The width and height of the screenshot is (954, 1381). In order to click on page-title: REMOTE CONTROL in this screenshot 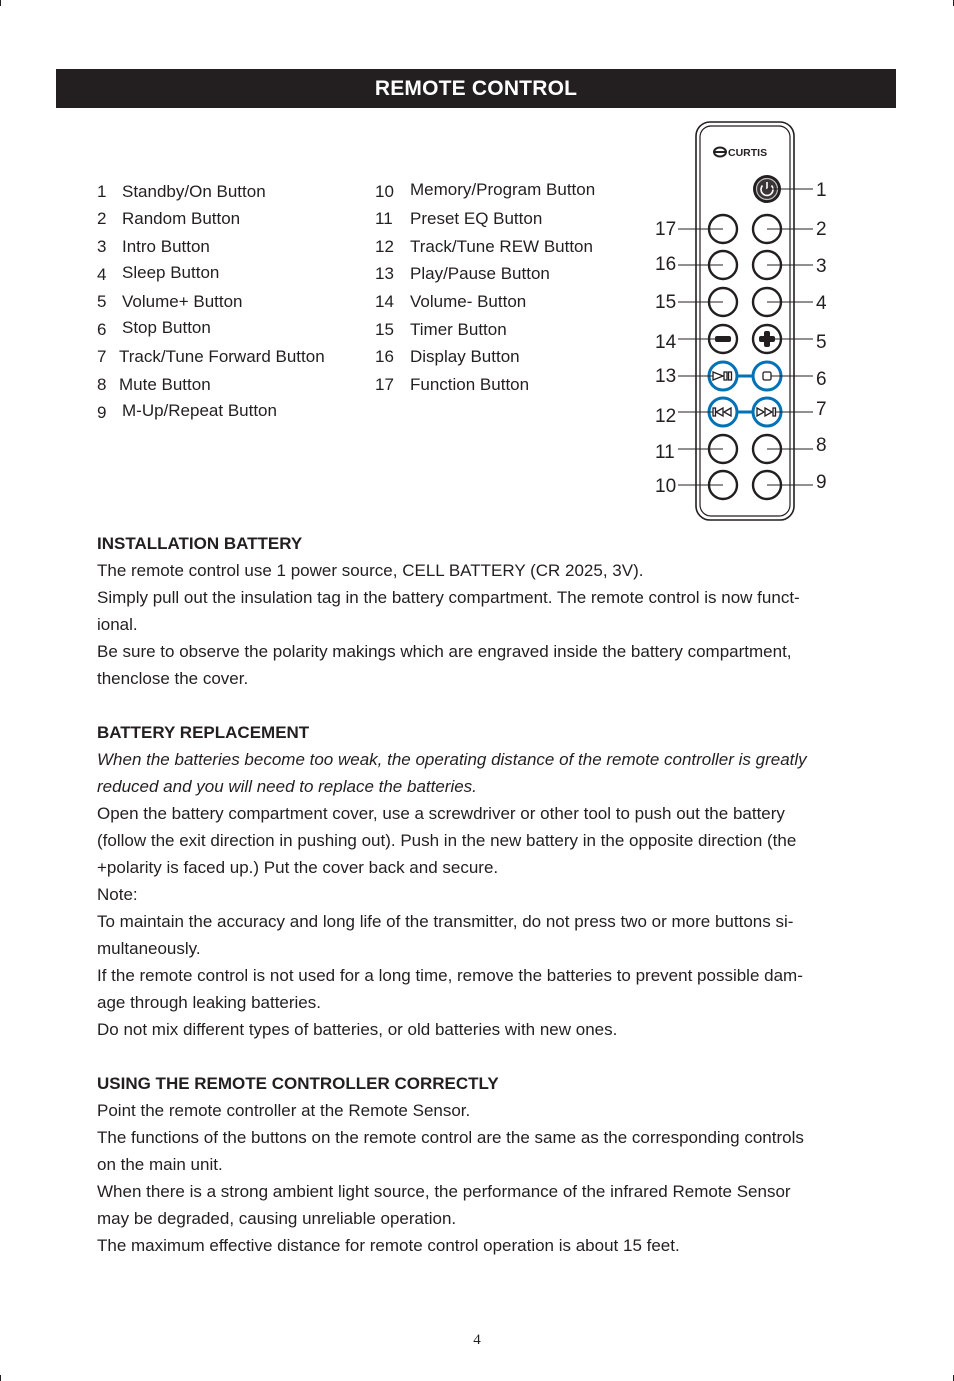, I will do `click(476, 88)`.